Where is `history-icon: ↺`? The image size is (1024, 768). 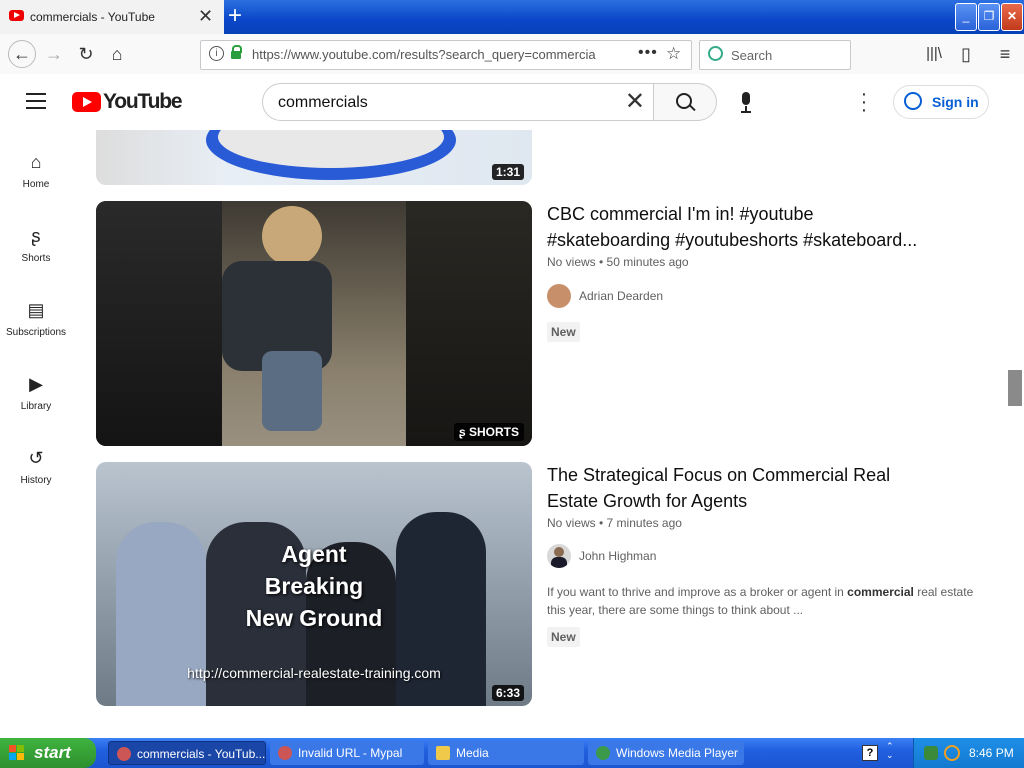 history-icon: ↺ is located at coordinates (36, 458).